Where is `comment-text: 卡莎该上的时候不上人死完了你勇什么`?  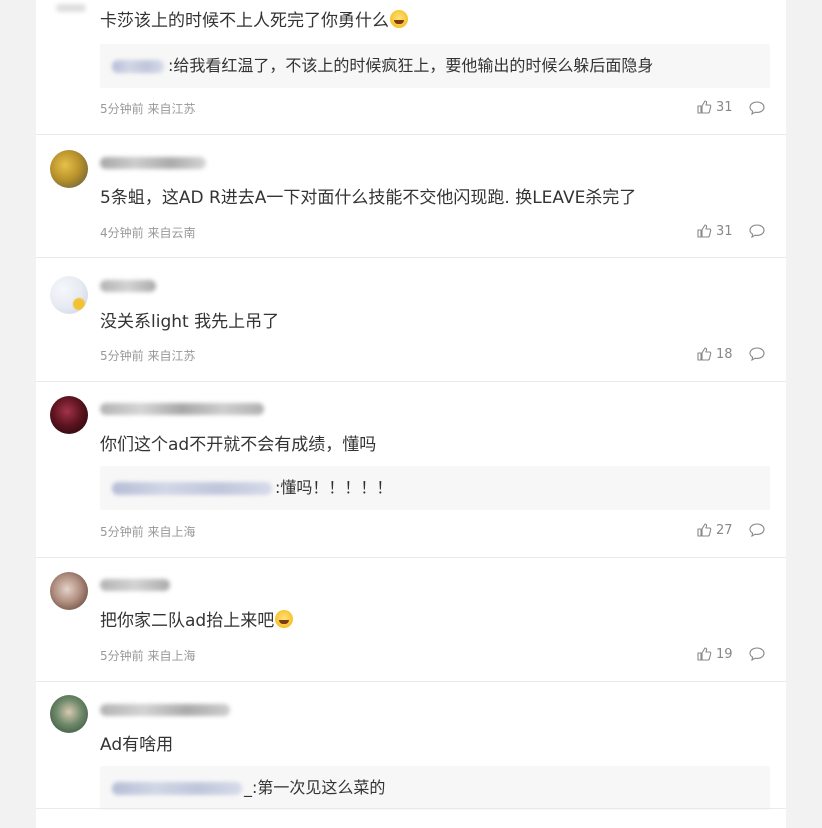
comment-text: 卡莎该上的时候不上人死完了你勇什么 is located at coordinates (254, 21).